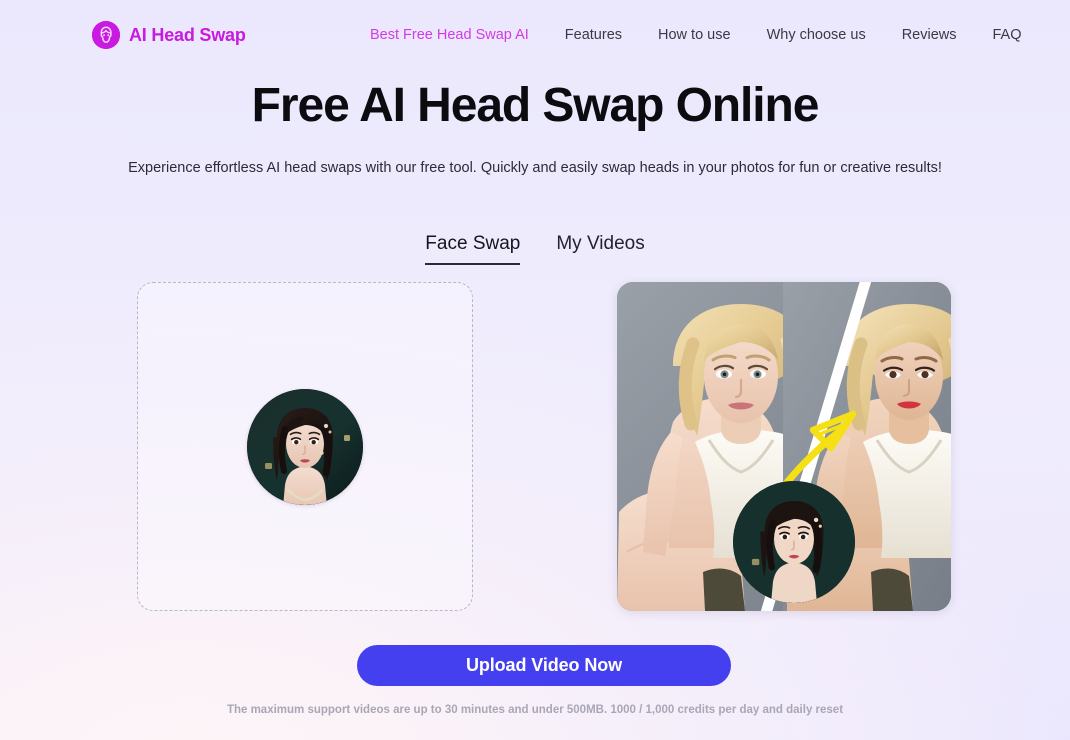  Describe the element at coordinates (458, 35) in the screenshot. I see `nav-item-best-free-head-swap-ai: Best Free Head Swap AI` at that location.